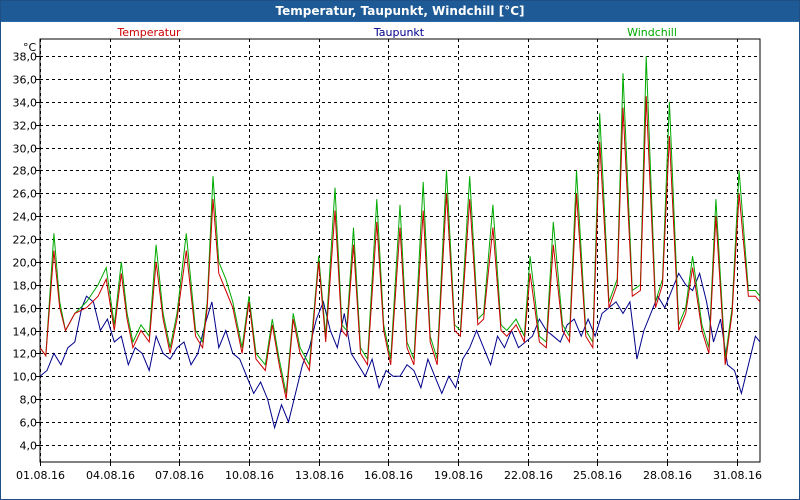 The image size is (800, 500). Describe the element at coordinates (399, 32) in the screenshot. I see `legend-taupunkt: Taupunkt` at that location.